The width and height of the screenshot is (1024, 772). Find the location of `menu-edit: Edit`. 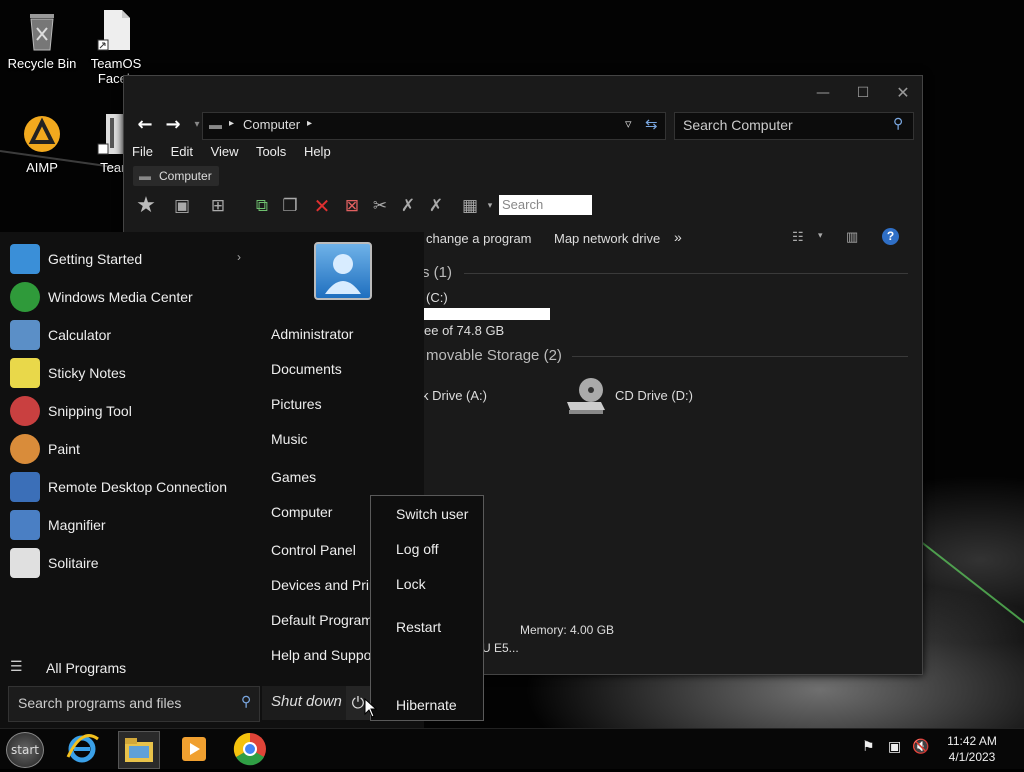

menu-edit: Edit is located at coordinates (182, 151).